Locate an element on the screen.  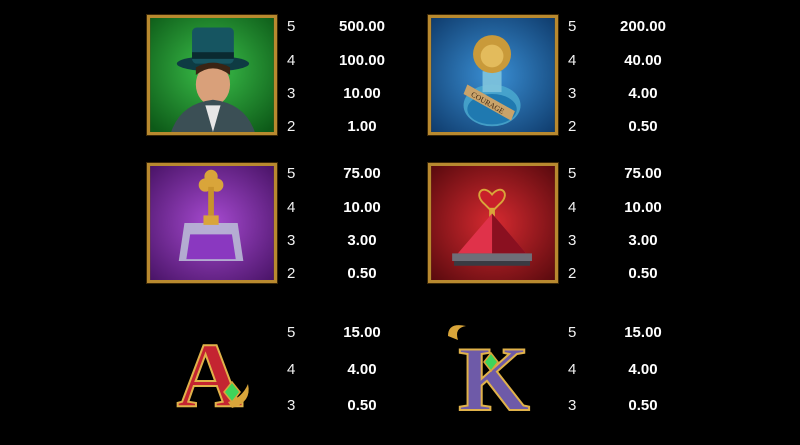
king-letter: K is located at coordinates (494, 379).